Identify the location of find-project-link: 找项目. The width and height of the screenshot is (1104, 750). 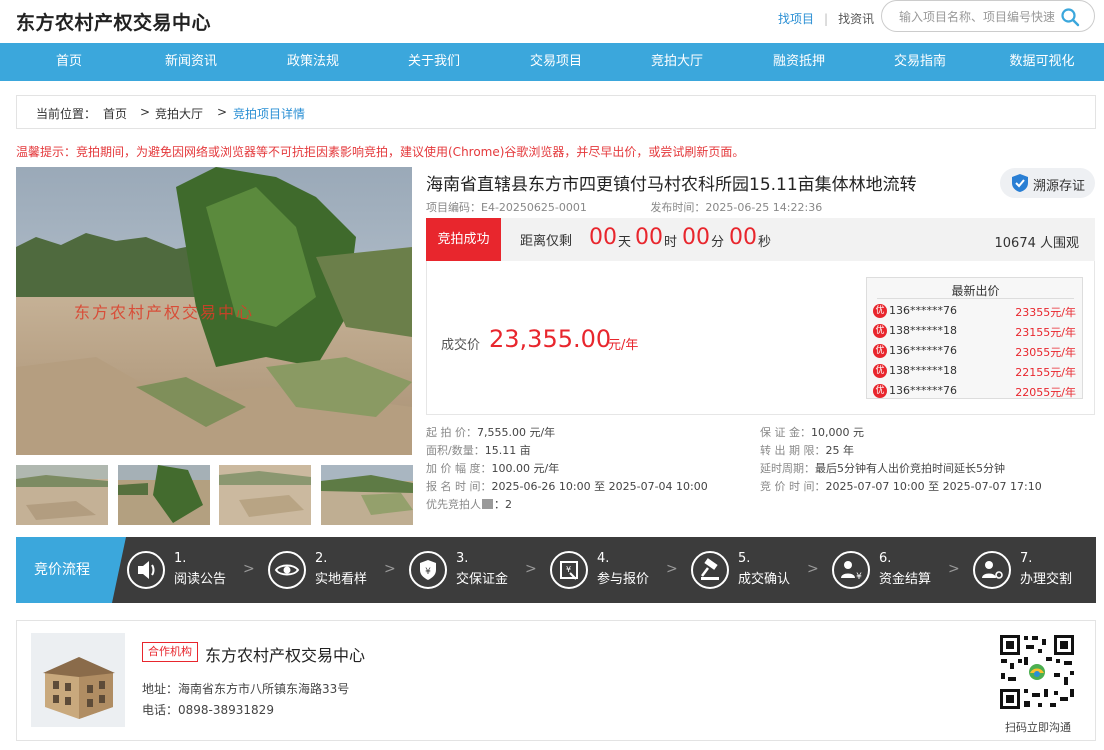
(796, 18).